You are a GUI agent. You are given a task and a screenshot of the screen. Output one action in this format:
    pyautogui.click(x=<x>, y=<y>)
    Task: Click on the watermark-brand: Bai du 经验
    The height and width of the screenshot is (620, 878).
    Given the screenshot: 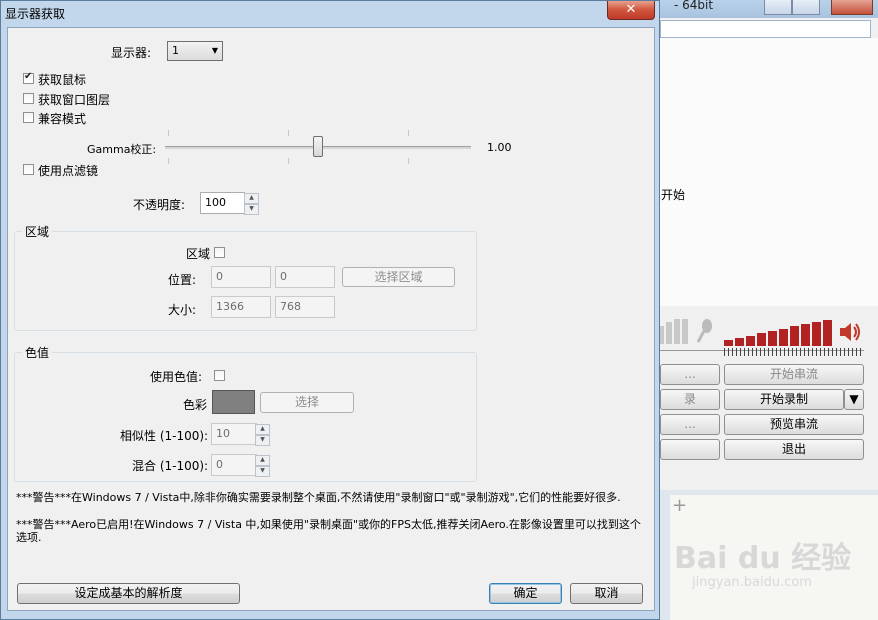 What is the action you would take?
    pyautogui.click(x=763, y=558)
    